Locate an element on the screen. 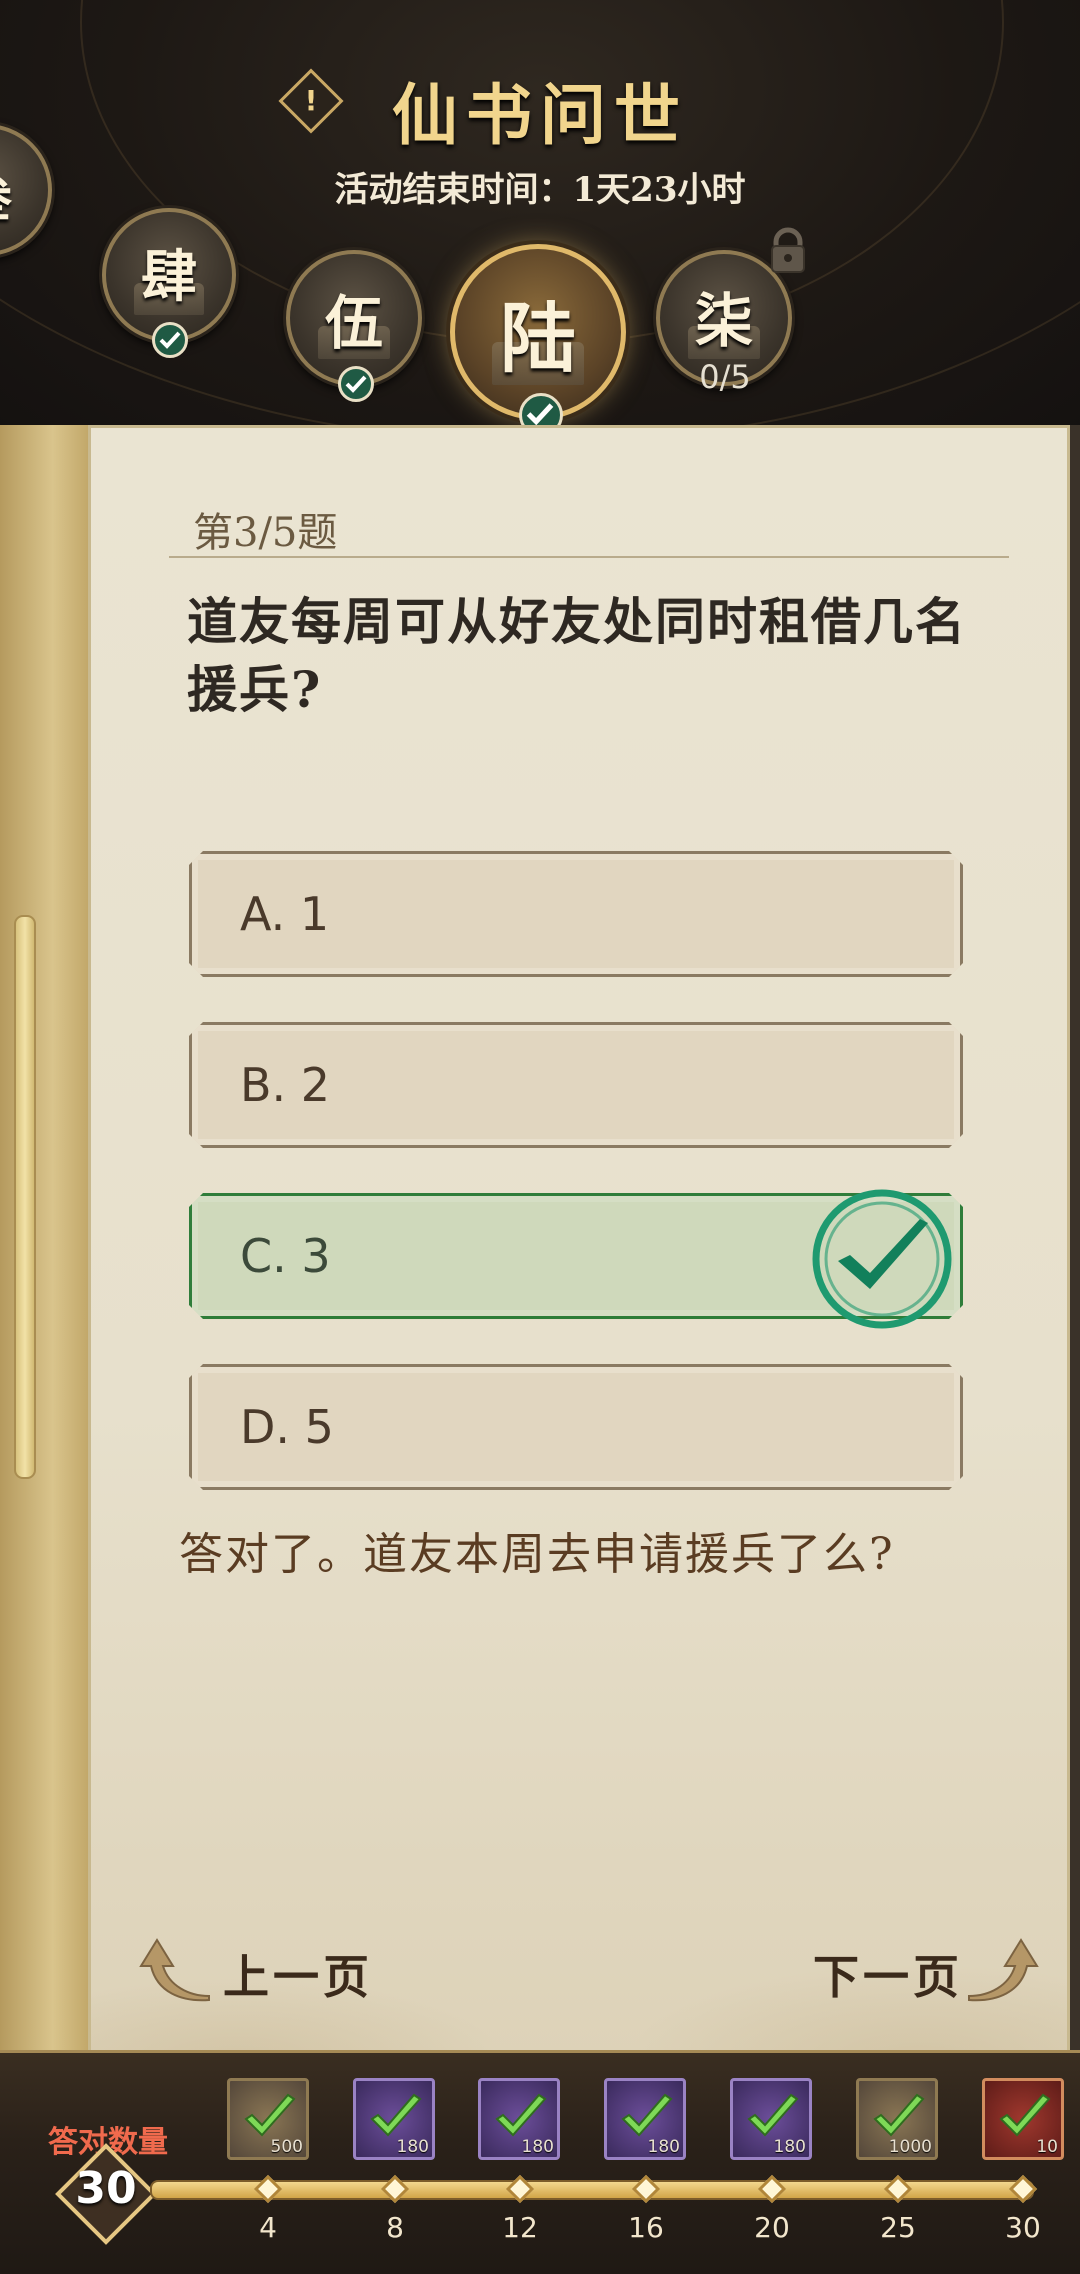  option-d-button: D. 5 is located at coordinates (576, 1427).